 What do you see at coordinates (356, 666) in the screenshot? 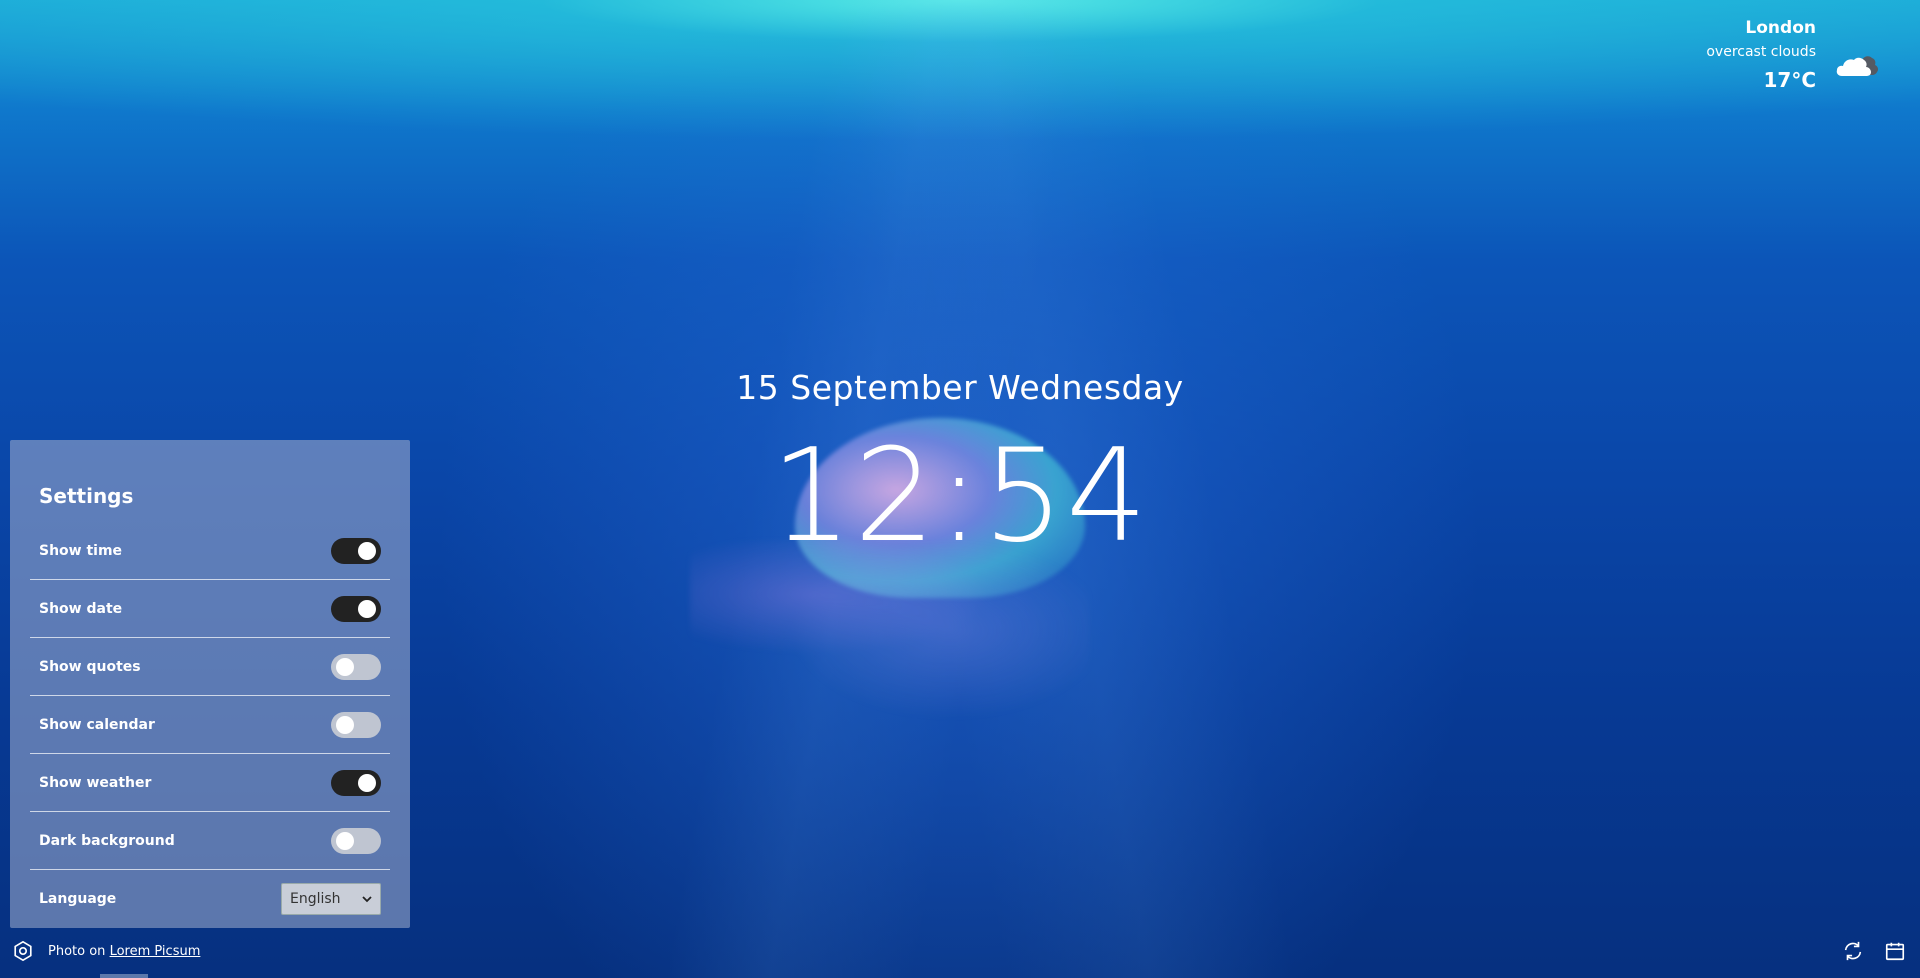
I see `show-quotes-toggle` at bounding box center [356, 666].